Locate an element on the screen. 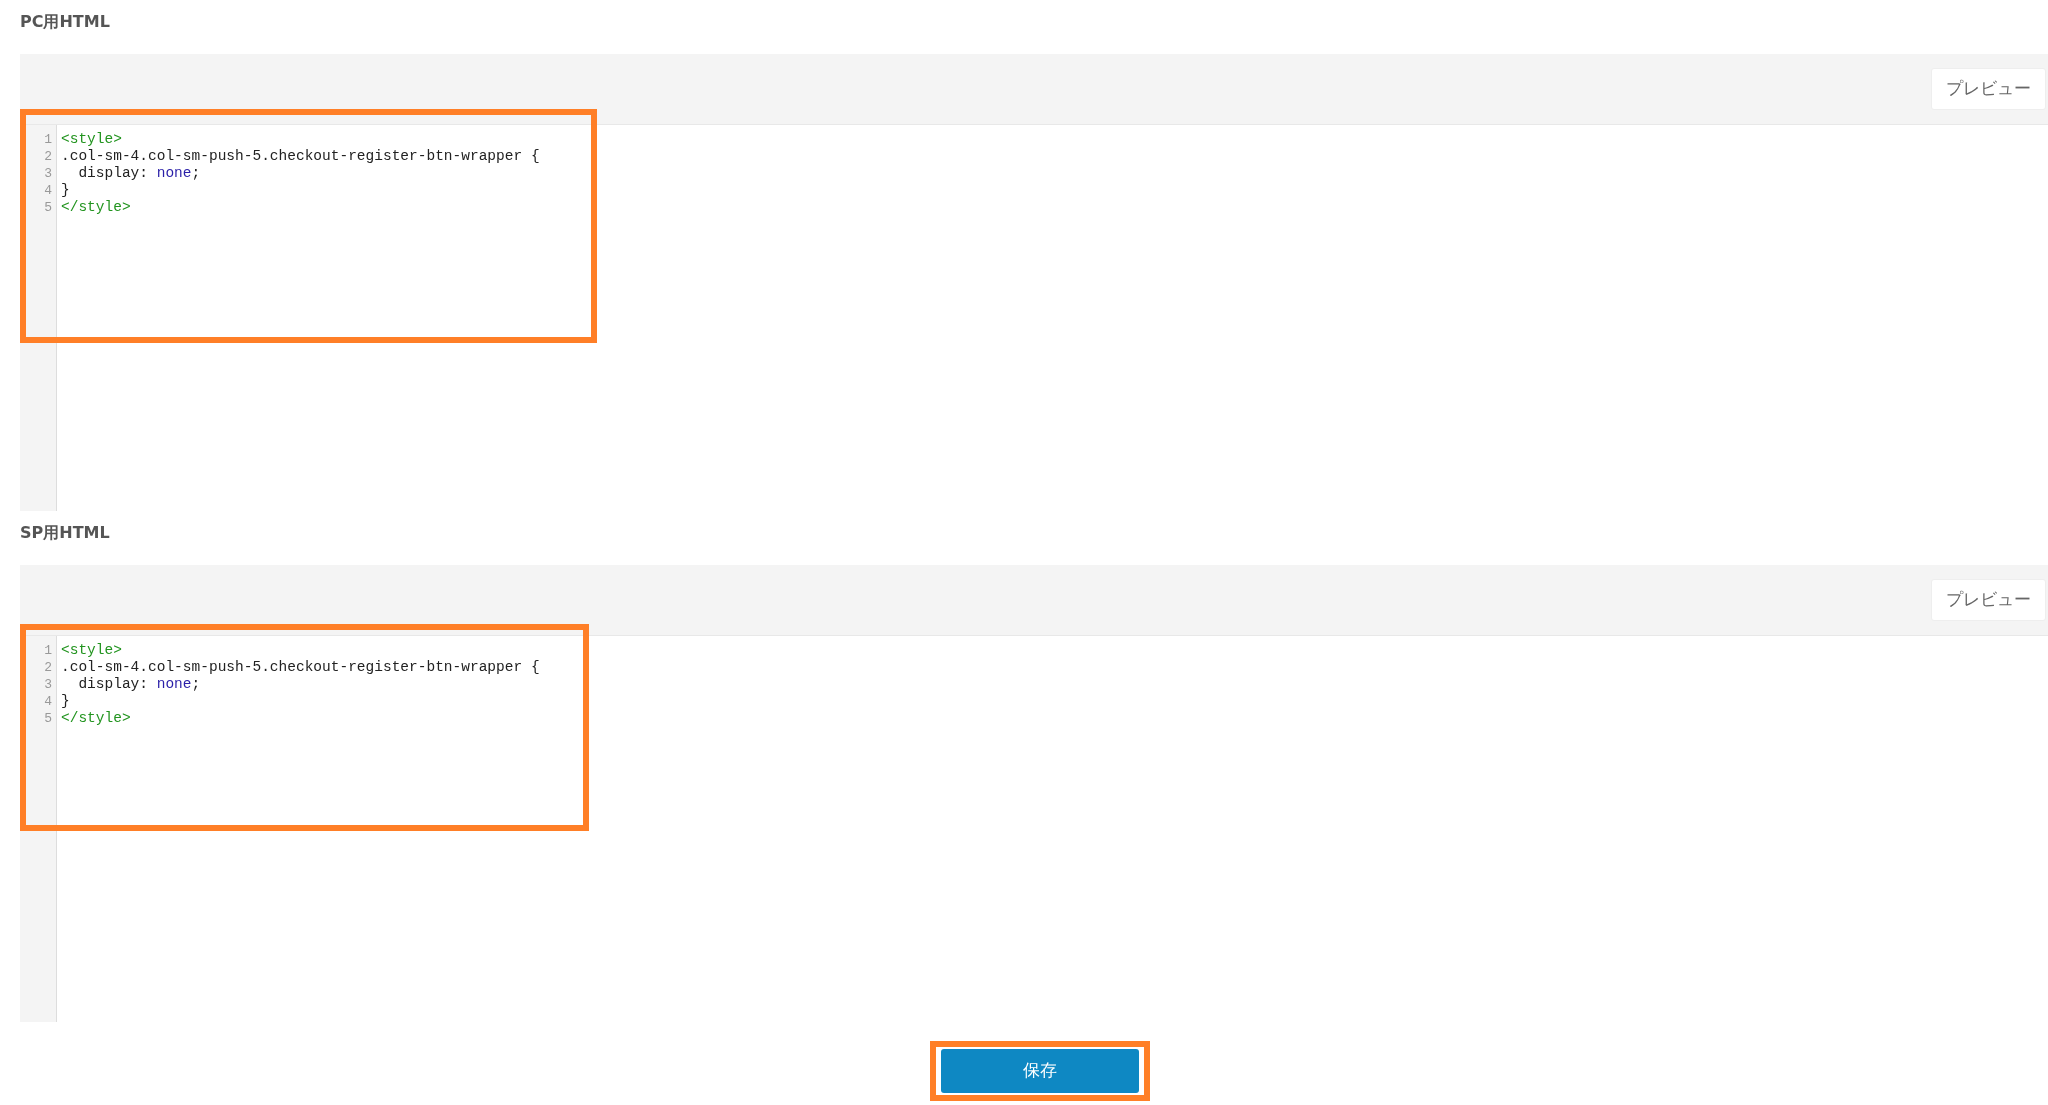  section-title: SP用HTML is located at coordinates (65, 533).